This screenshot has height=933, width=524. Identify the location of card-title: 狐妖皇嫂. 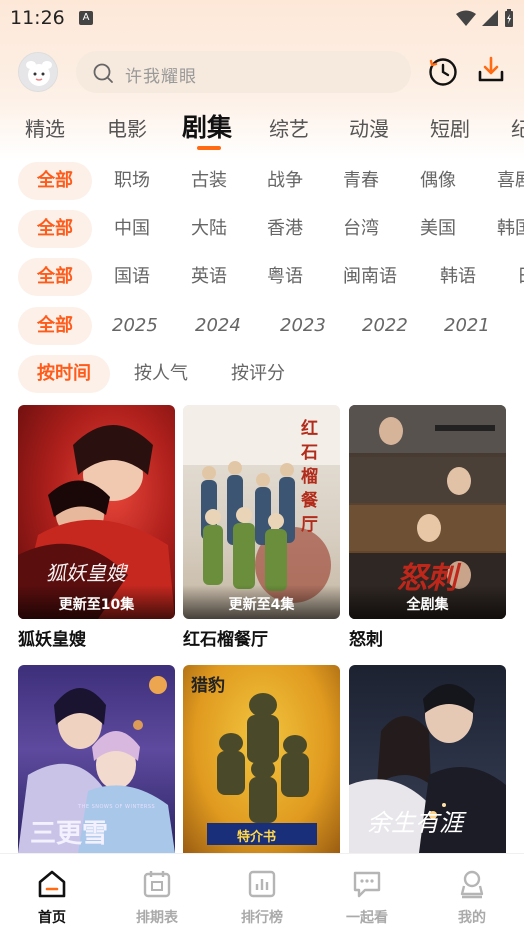
(52, 640).